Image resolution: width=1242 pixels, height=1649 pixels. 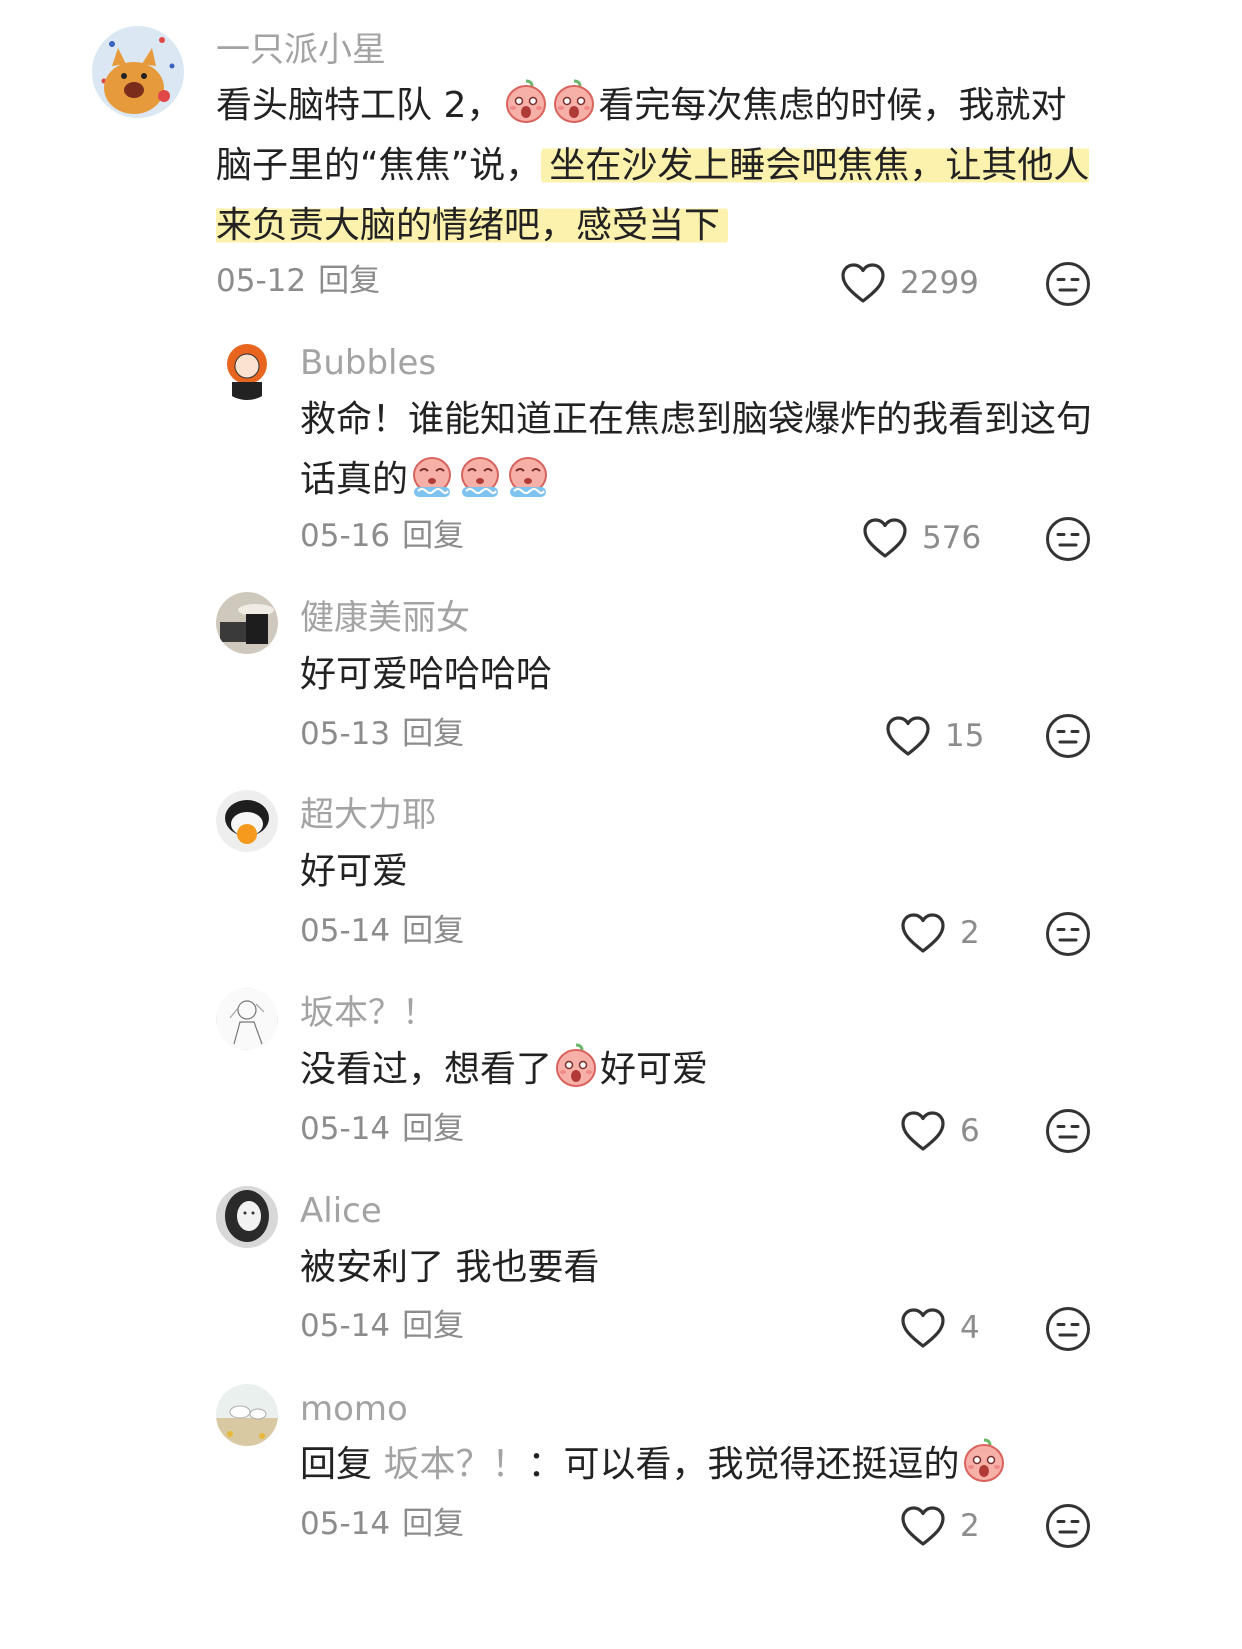 I want to click on like-button: 6, so click(x=940, y=1131).